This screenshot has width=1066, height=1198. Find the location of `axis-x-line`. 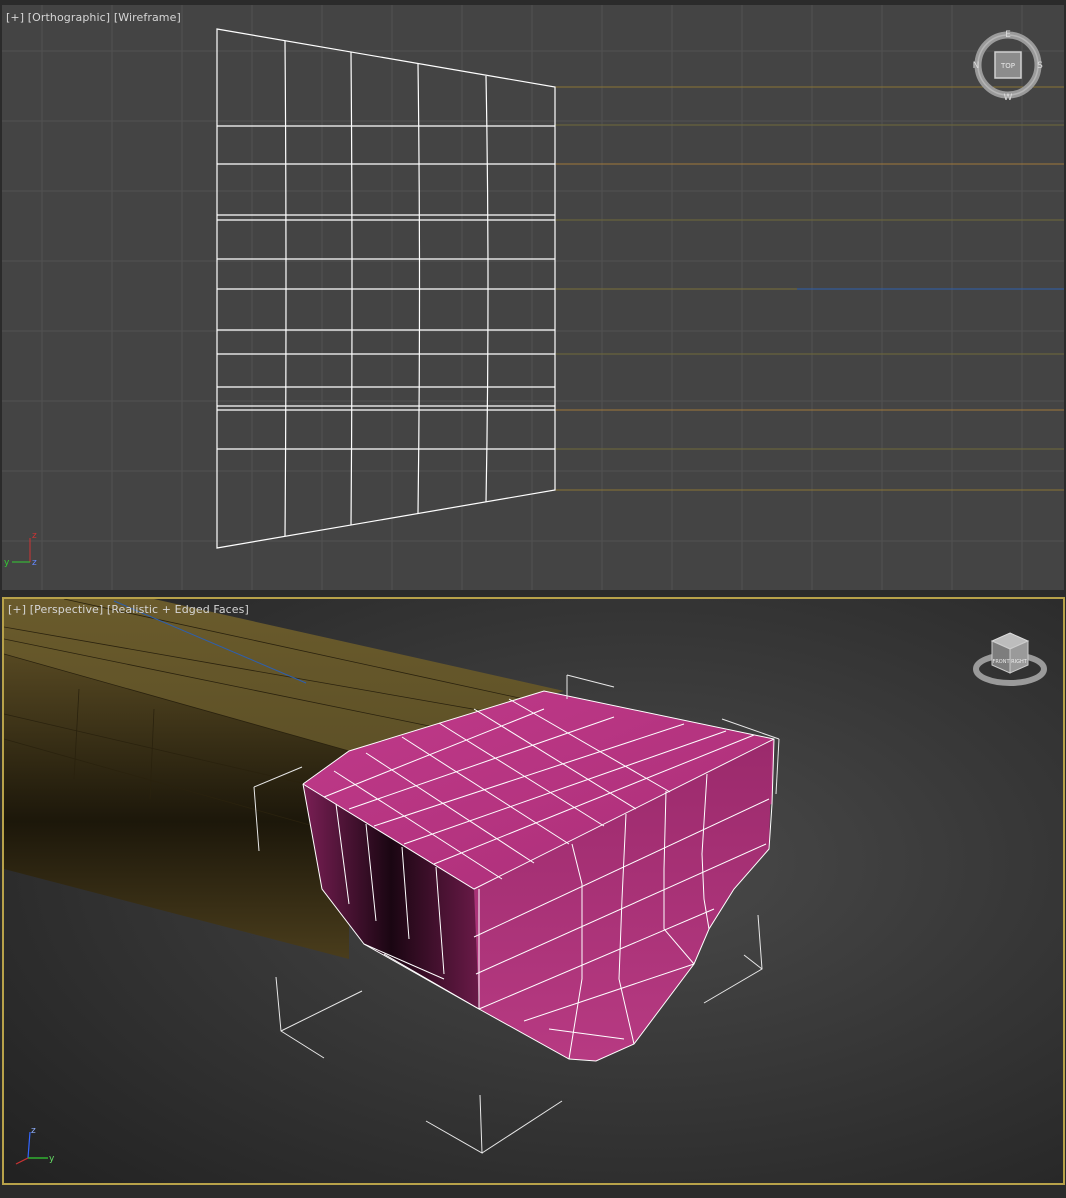

axis-x-line is located at coordinates (22, 1161).